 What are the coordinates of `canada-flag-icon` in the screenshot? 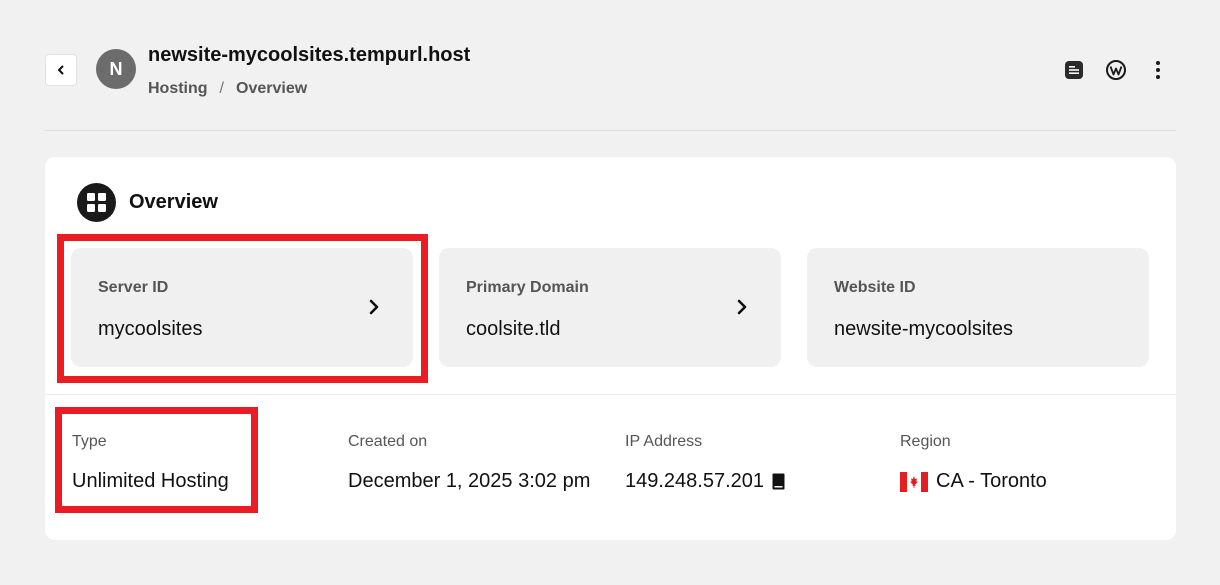 It's located at (914, 481).